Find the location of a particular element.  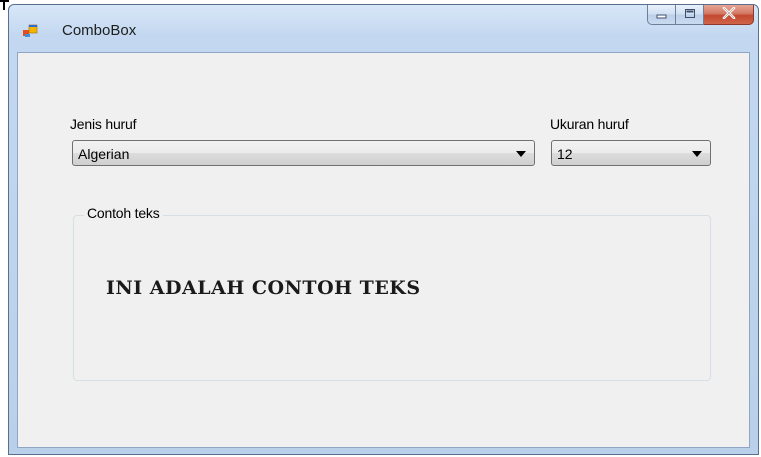

minimize-button is located at coordinates (661, 15).